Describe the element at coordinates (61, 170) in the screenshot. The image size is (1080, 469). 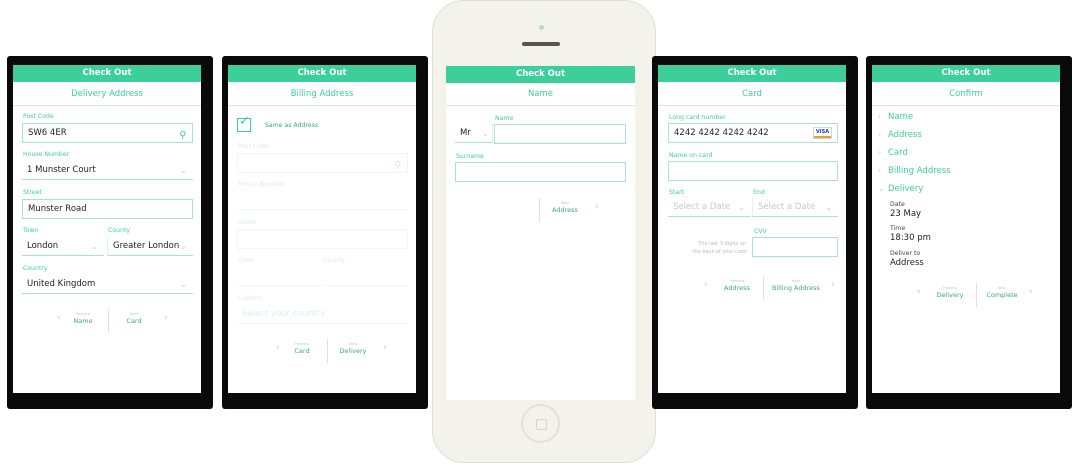
I see `house-number-value: 1 Munster Court` at that location.